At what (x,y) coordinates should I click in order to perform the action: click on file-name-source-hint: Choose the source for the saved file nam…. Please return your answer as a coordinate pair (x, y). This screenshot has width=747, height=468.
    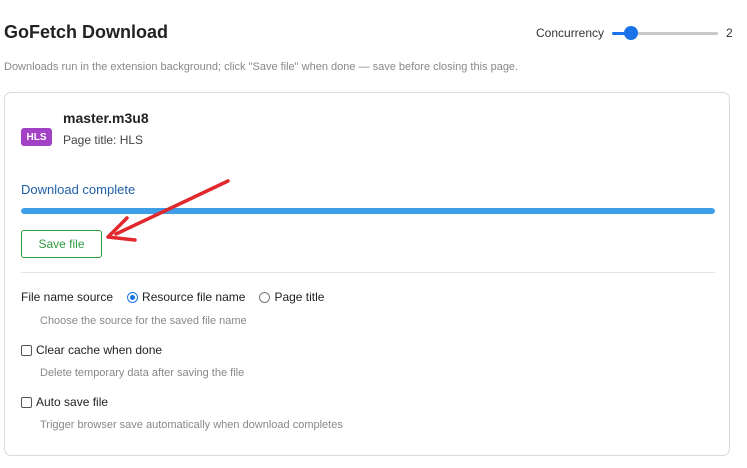
    Looking at the image, I should click on (143, 321).